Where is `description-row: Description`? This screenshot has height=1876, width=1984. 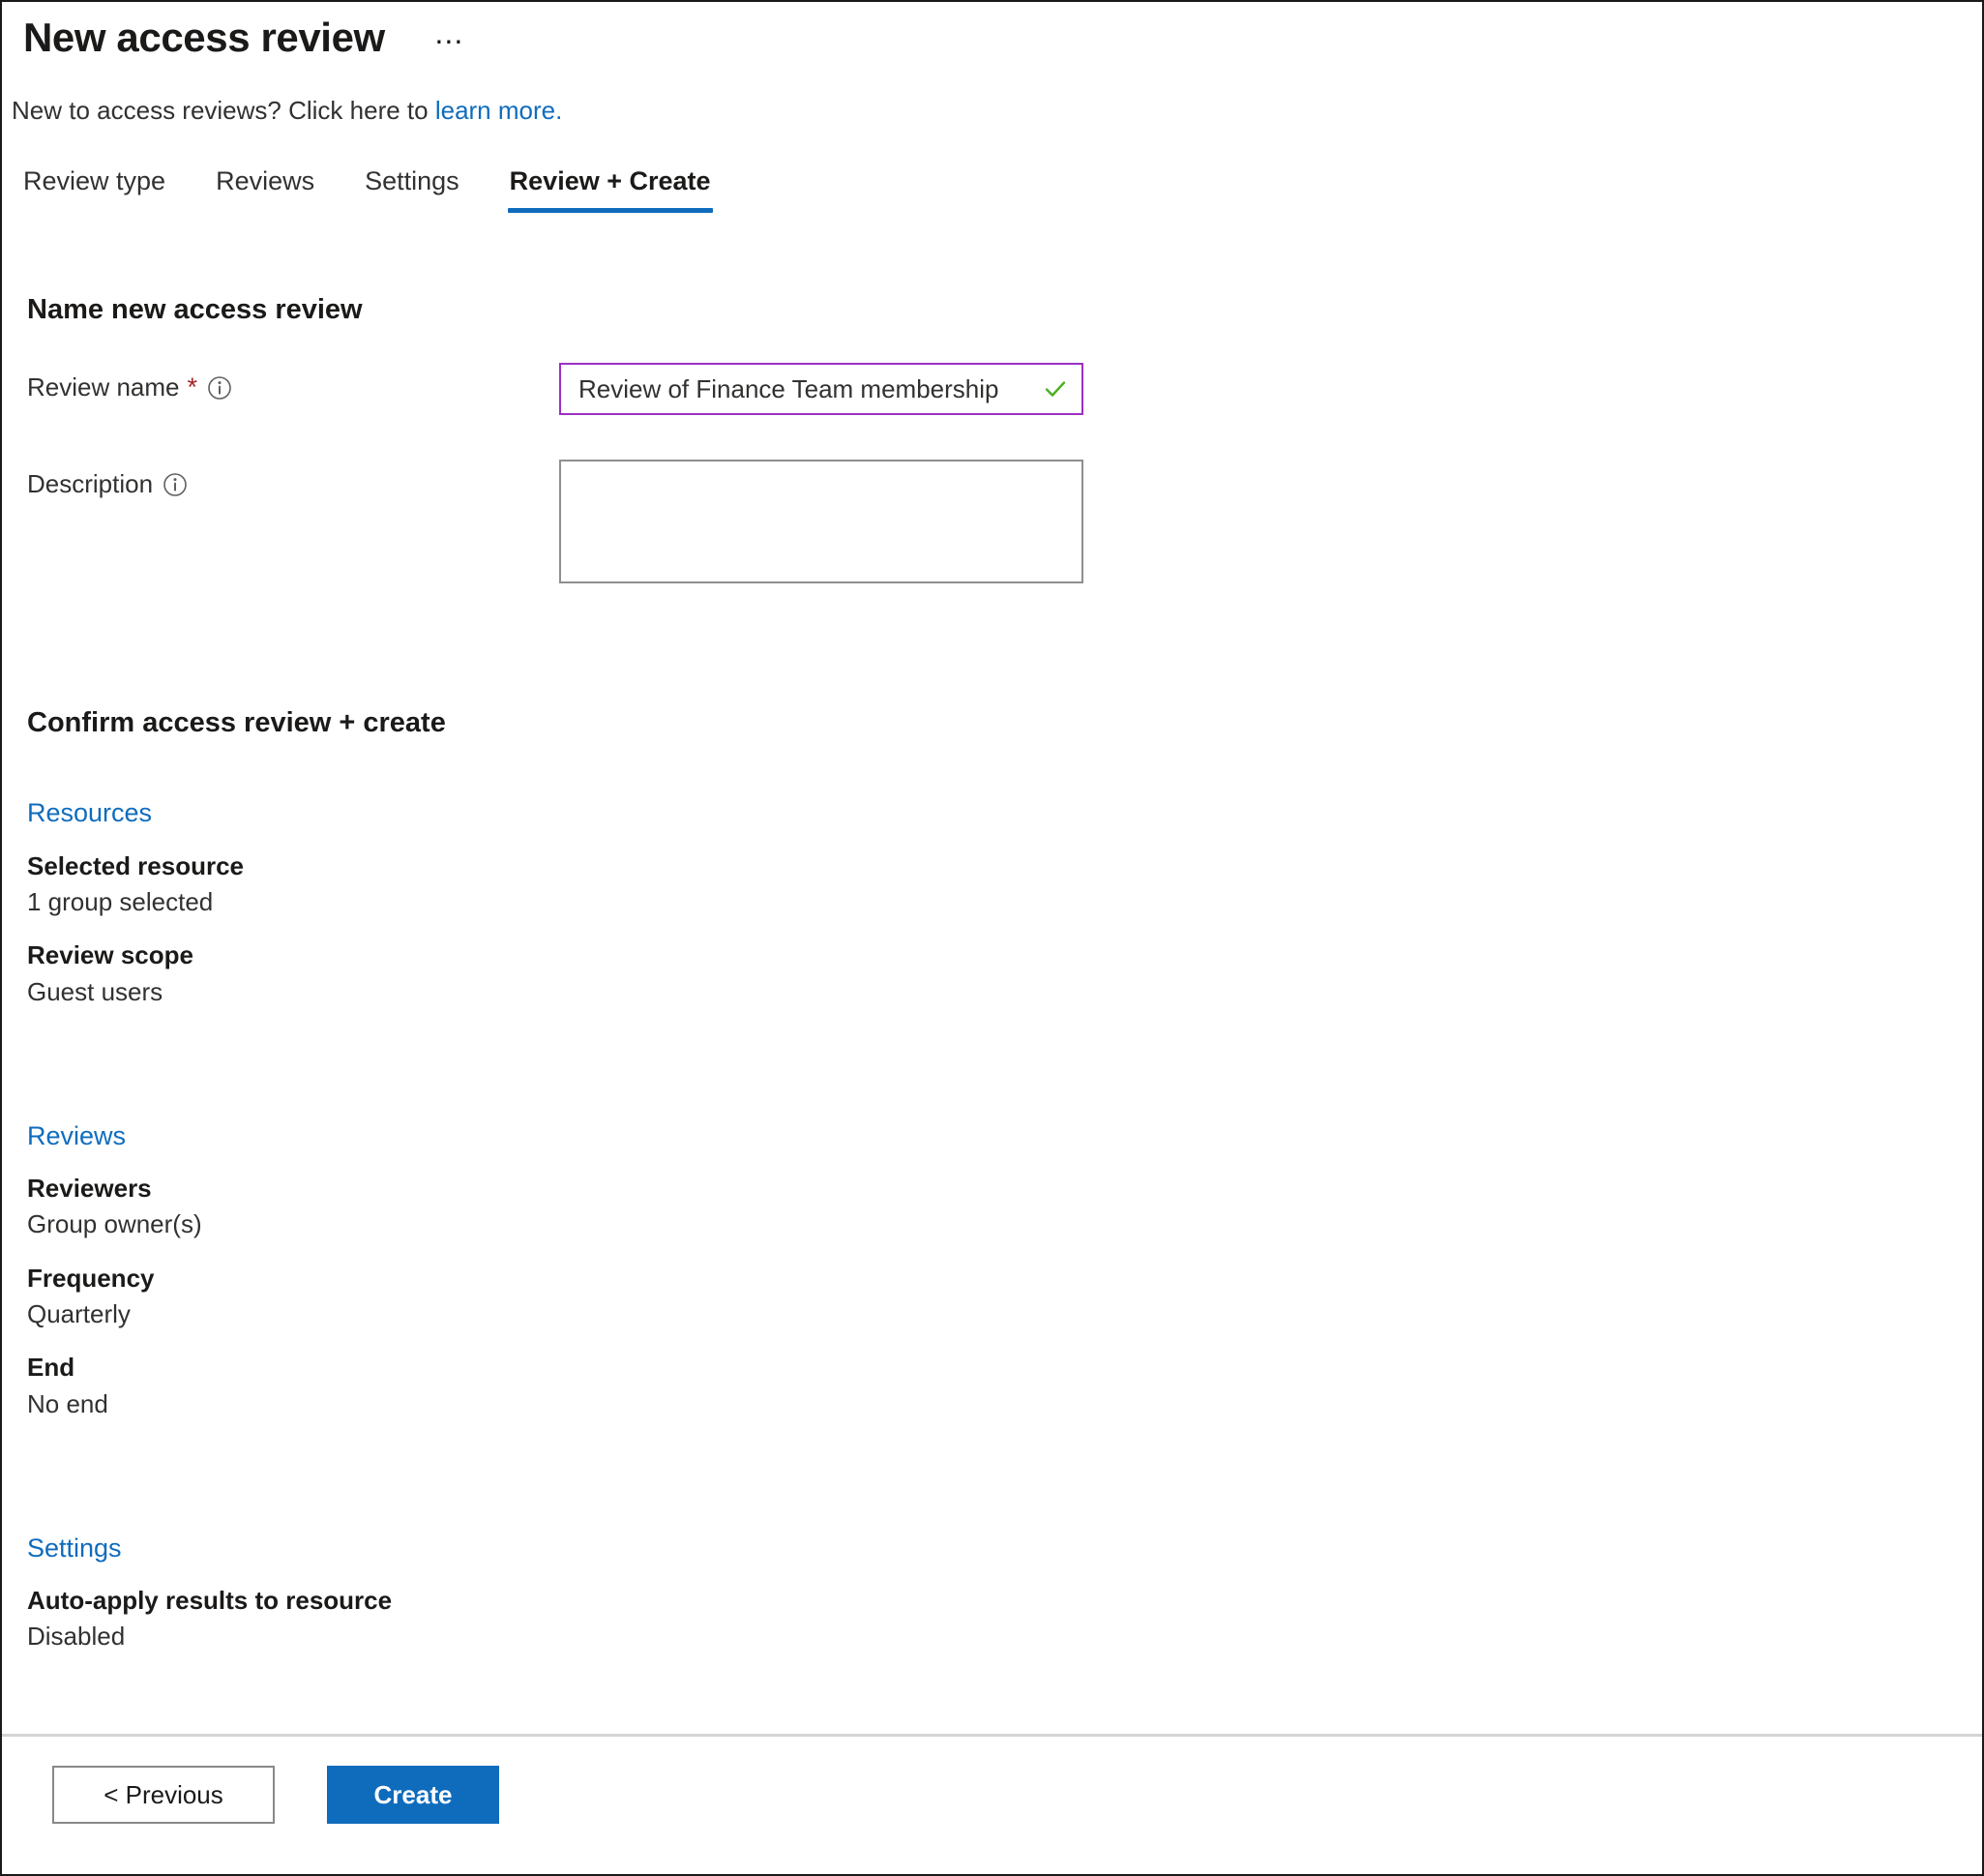
description-row: Description is located at coordinates (992, 522).